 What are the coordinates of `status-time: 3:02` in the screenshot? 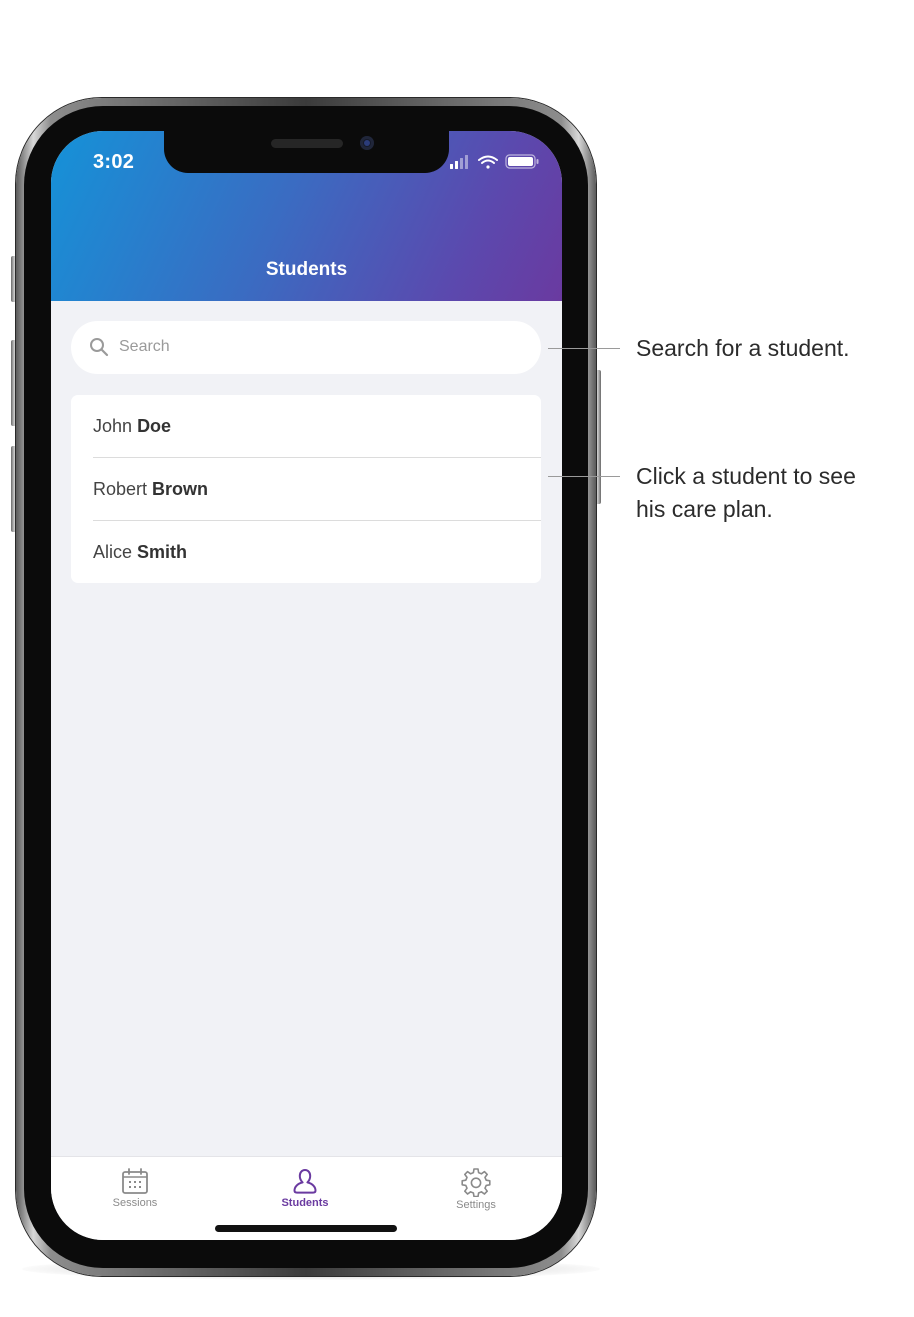 It's located at (114, 162).